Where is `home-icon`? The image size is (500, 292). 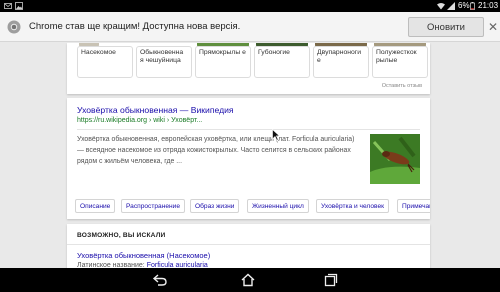
home-icon is located at coordinates (248, 280).